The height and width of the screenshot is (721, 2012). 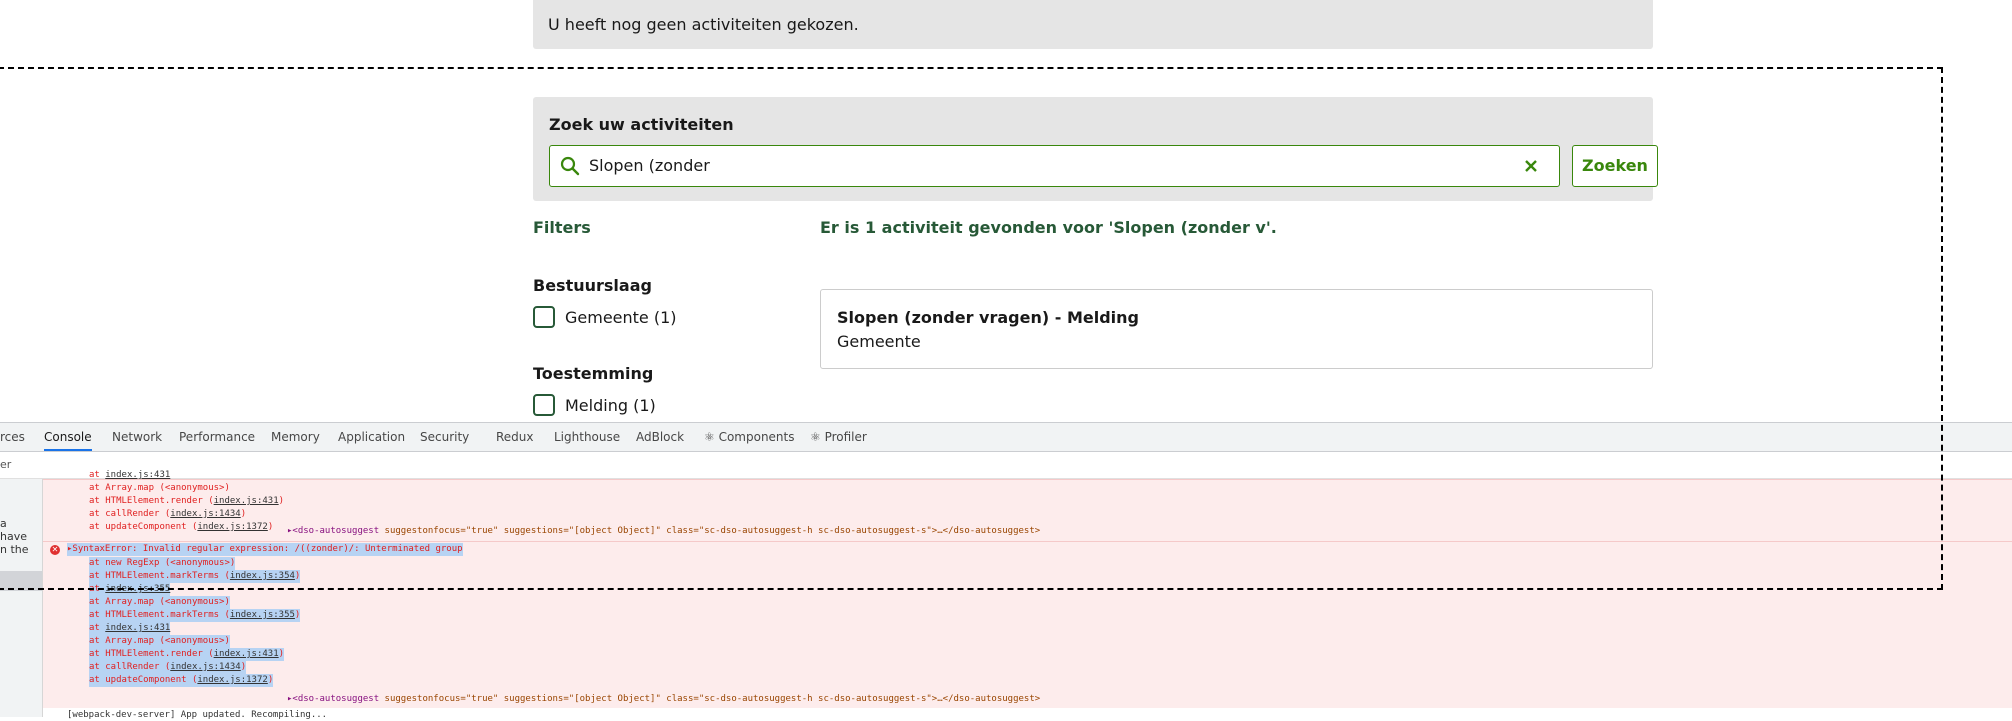 What do you see at coordinates (97, 628) in the screenshot?
I see `stack-text: at` at bounding box center [97, 628].